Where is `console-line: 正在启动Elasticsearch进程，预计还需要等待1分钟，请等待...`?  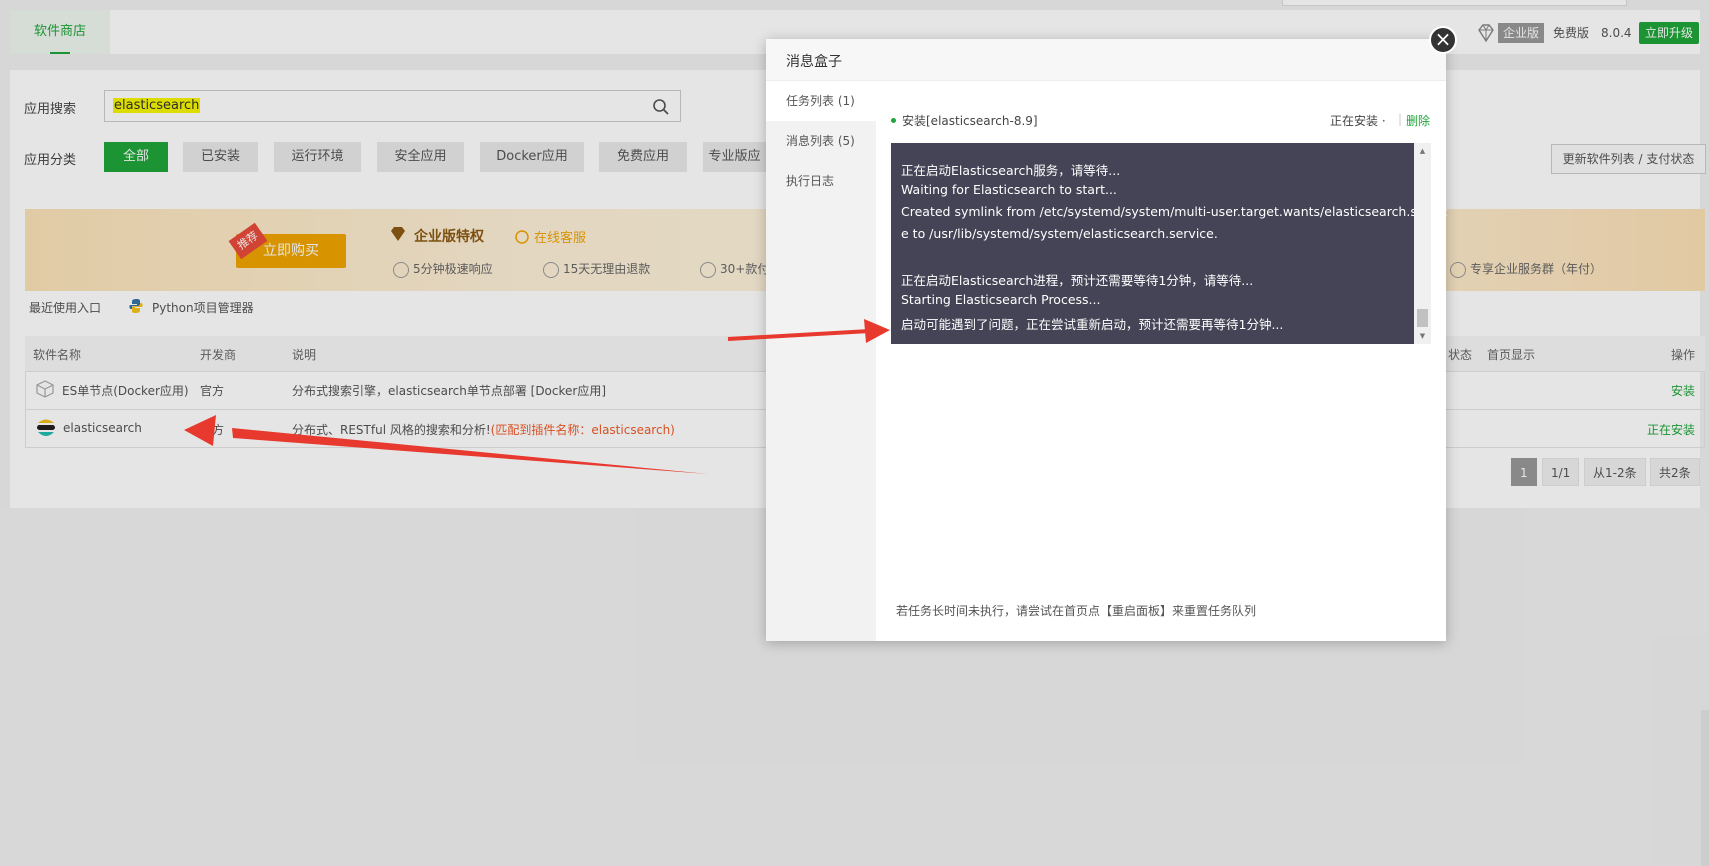 console-line: 正在启动Elasticsearch进程，预计还需要等待1分钟，请等待... is located at coordinates (1077, 280).